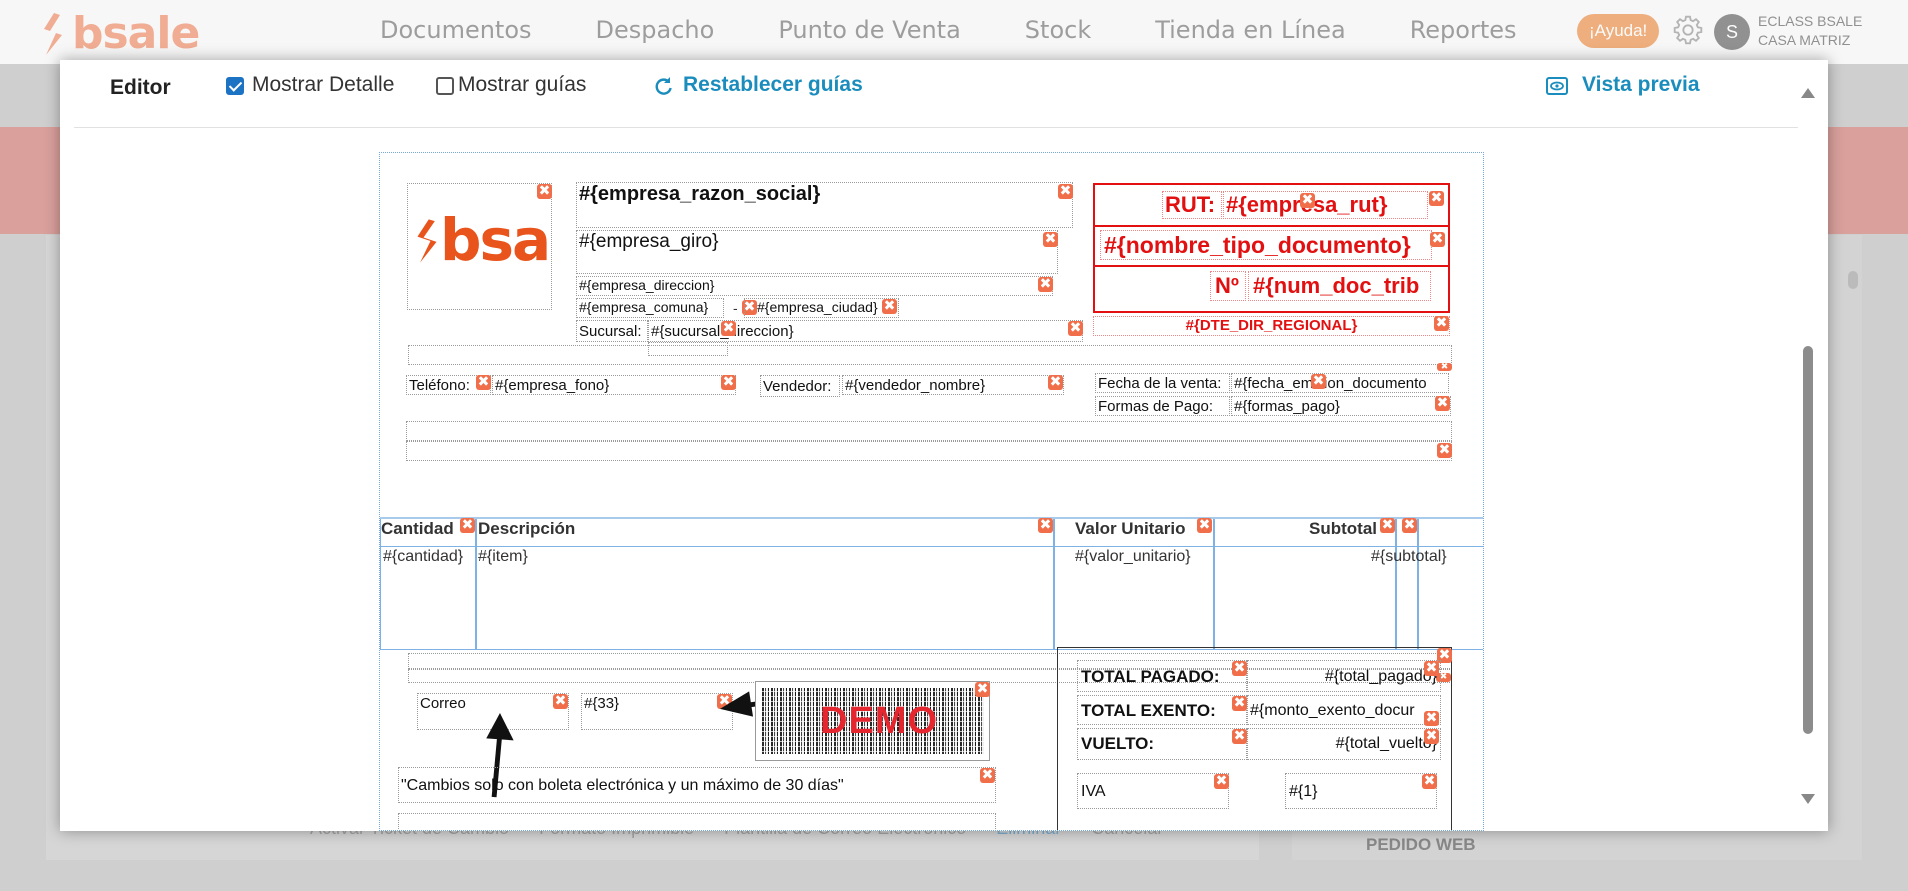 The width and height of the screenshot is (1908, 891). What do you see at coordinates (872, 721) in the screenshot?
I see `timbre-barcode: DEMO` at bounding box center [872, 721].